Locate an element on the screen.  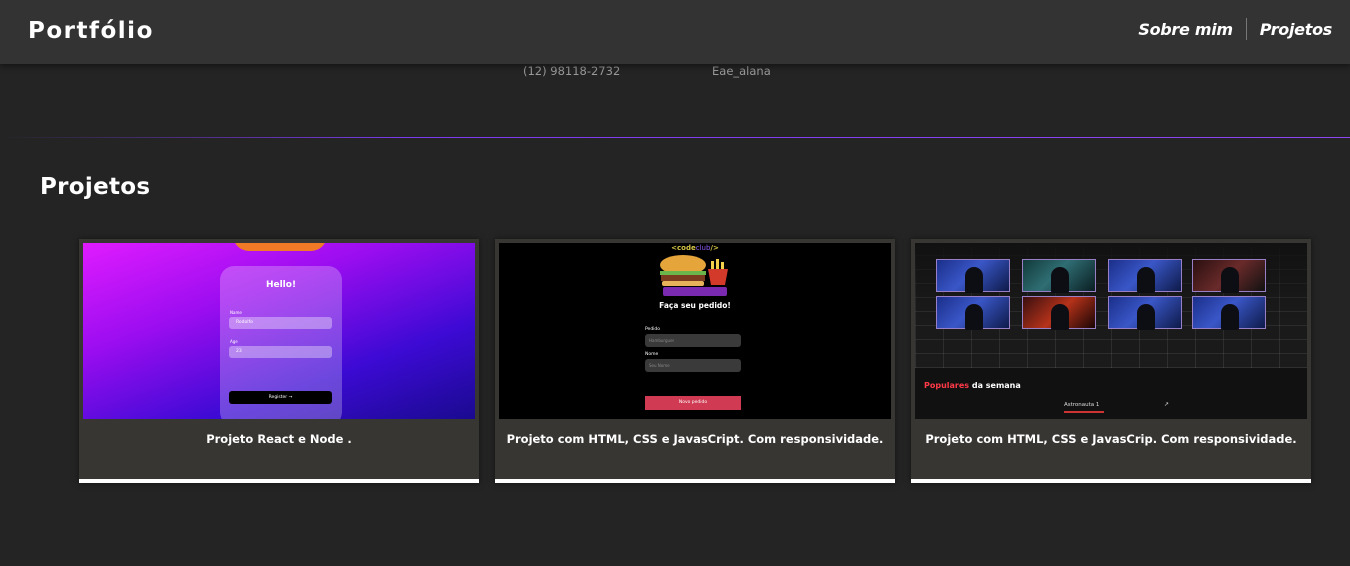
thumbnail-brand: <codeclub/> is located at coordinates (695, 248).